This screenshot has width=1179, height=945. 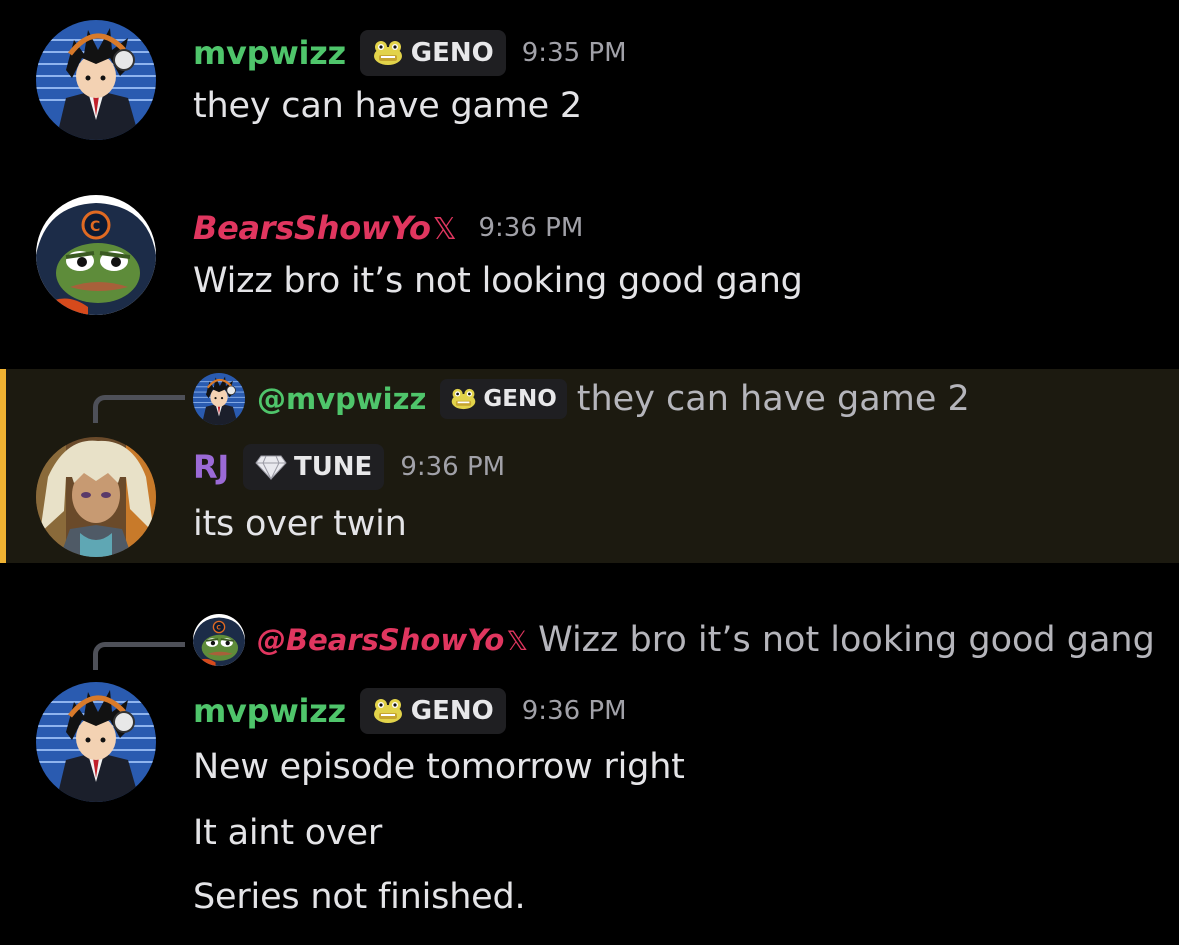 I want to click on message-header: BearsShowYo𝕏 9:36 PM, so click(x=388, y=228).